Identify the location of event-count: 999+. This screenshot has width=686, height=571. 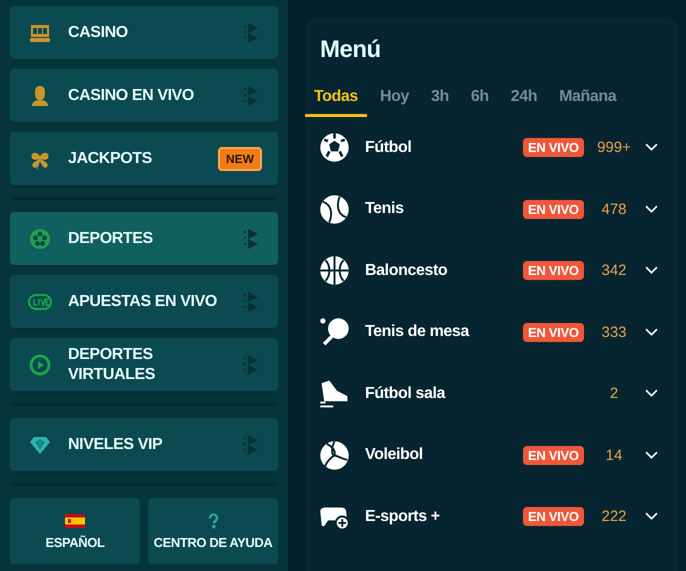
(614, 147).